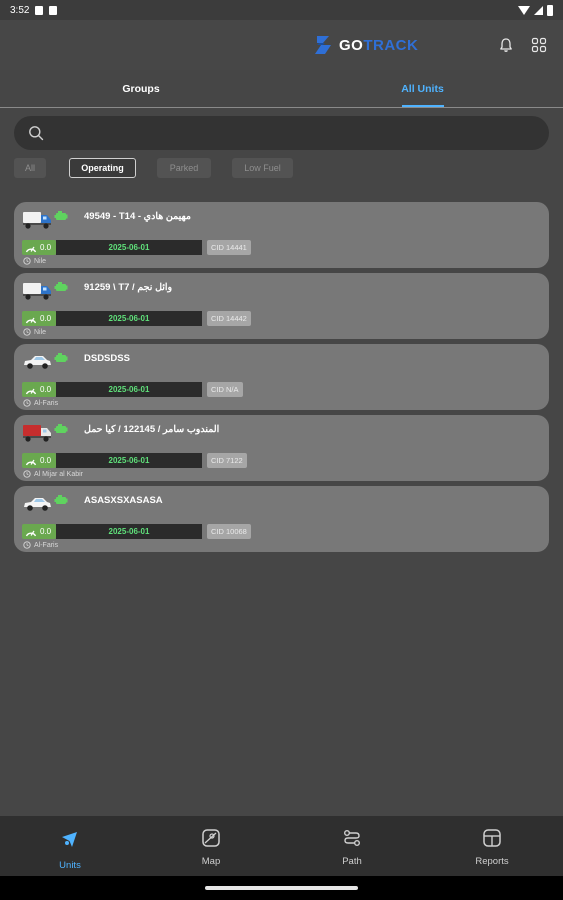 The width and height of the screenshot is (563, 900). What do you see at coordinates (102, 168) in the screenshot?
I see `filter-operating: Operating` at bounding box center [102, 168].